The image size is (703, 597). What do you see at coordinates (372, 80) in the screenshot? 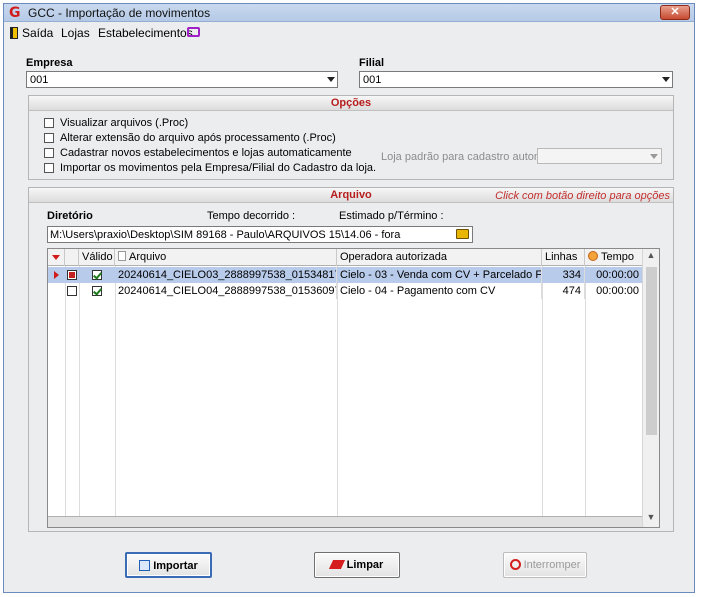
I see `filial-value: 001` at bounding box center [372, 80].